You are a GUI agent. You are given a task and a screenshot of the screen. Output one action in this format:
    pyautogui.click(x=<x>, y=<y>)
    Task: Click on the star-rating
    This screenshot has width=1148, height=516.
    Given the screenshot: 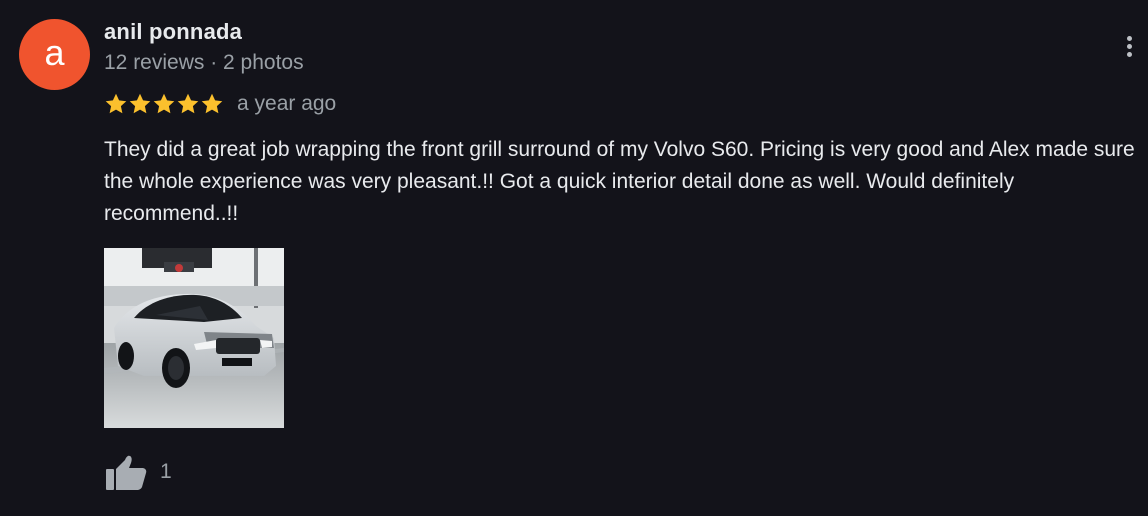 What is the action you would take?
    pyautogui.click(x=164, y=104)
    